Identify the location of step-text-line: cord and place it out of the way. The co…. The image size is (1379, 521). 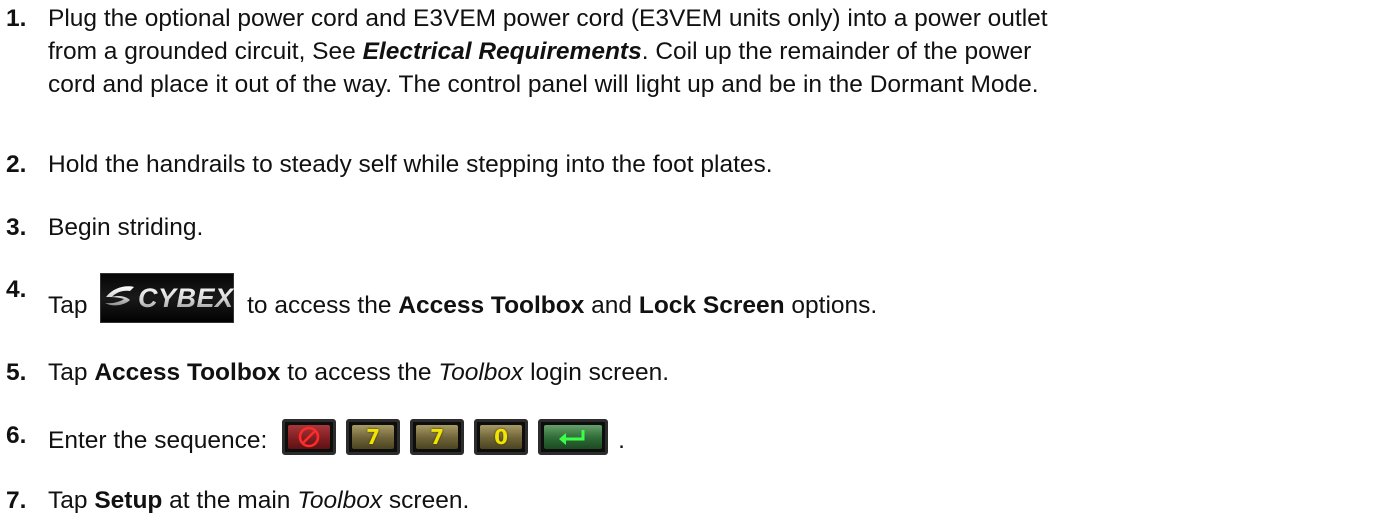
(543, 84).